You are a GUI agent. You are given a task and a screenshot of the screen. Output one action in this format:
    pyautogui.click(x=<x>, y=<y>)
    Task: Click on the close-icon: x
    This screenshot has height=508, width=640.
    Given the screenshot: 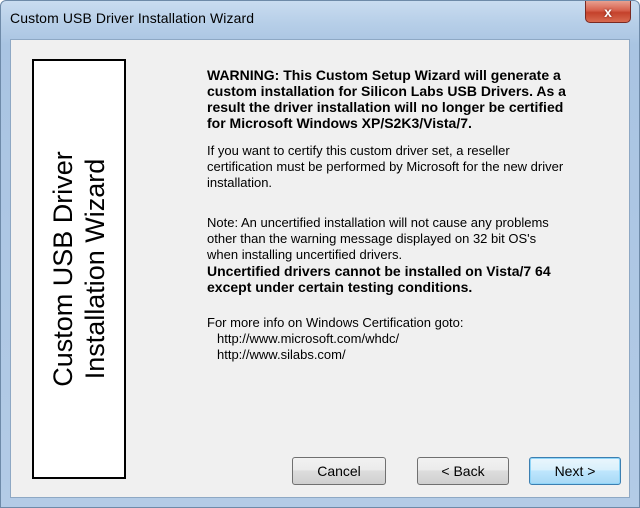 What is the action you would take?
    pyautogui.click(x=608, y=11)
    